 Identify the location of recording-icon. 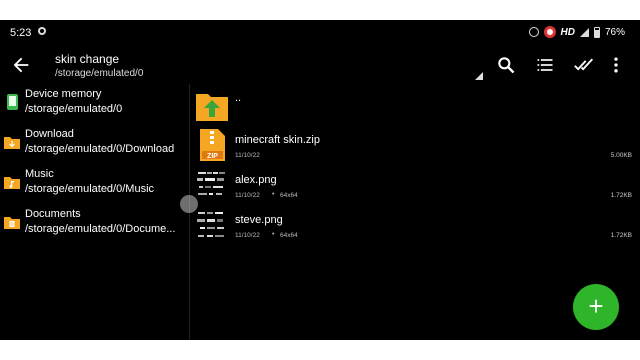
(549, 32).